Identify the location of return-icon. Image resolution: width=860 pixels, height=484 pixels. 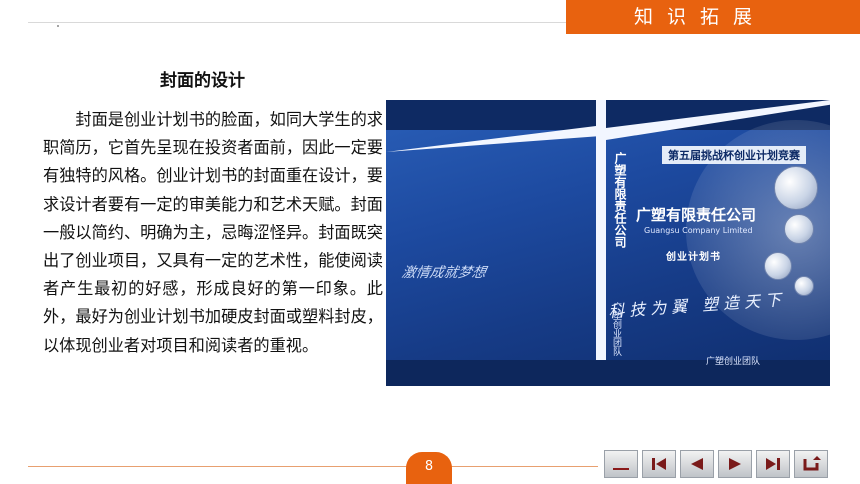
(811, 464).